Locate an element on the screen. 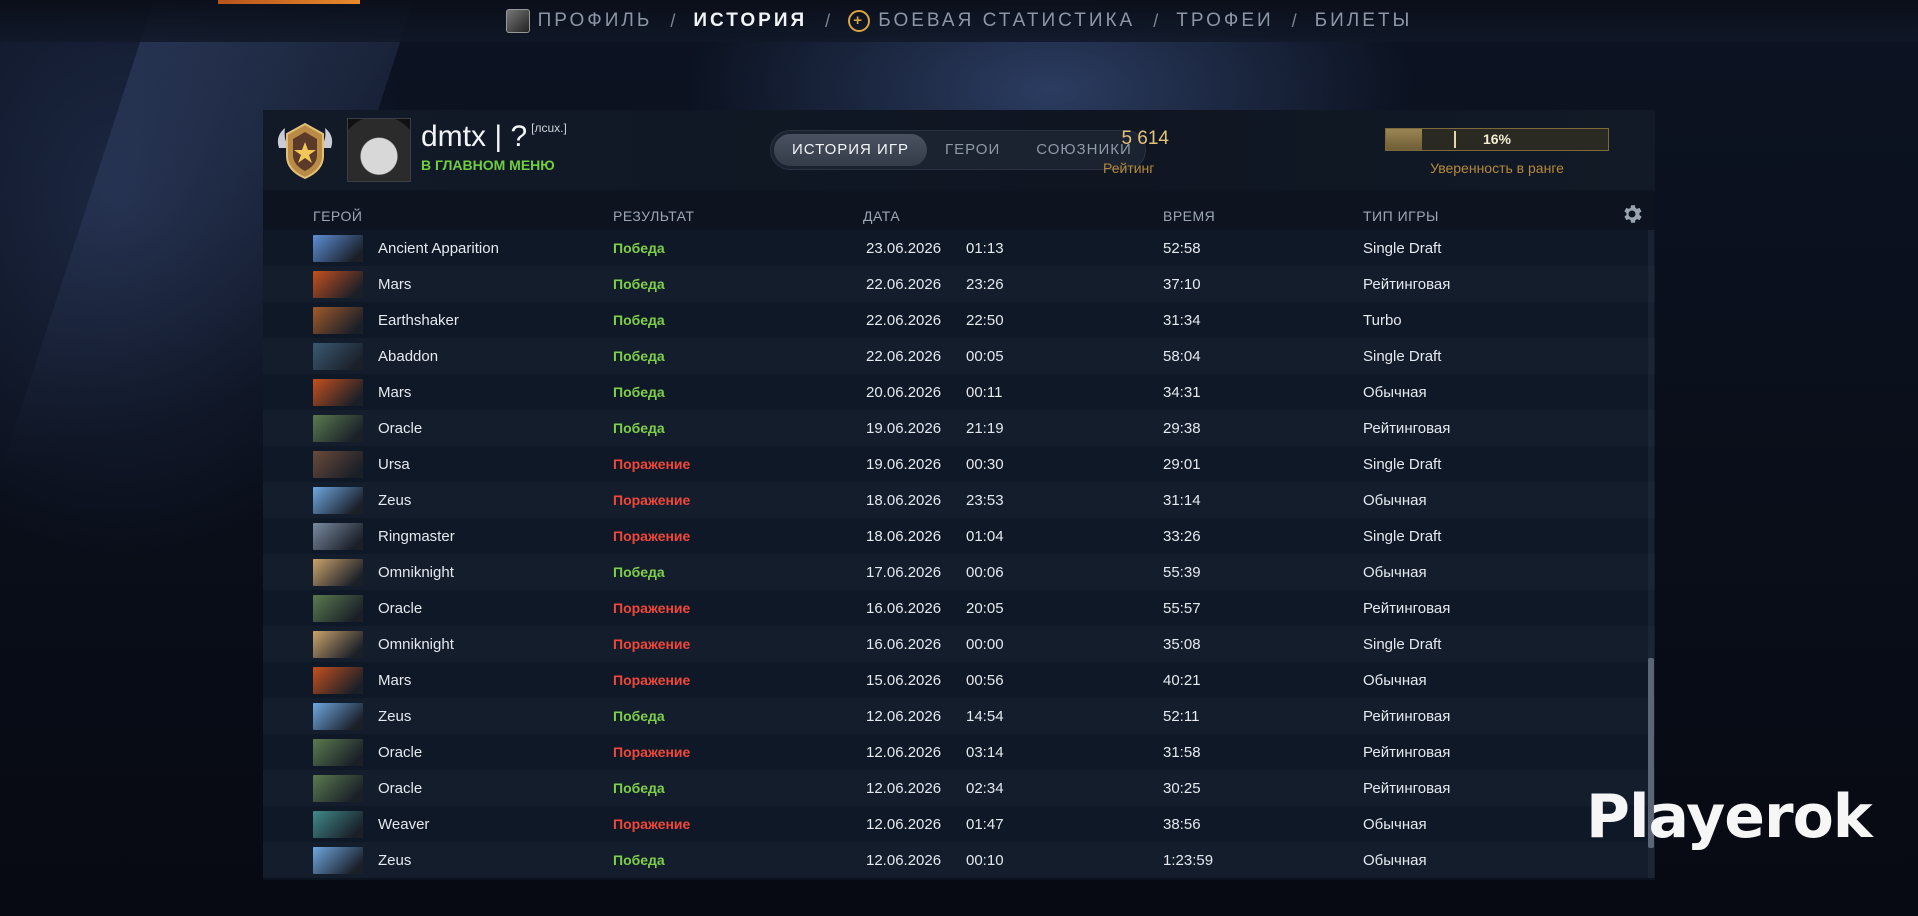 The height and width of the screenshot is (916, 1918). match-duration: 33:26 is located at coordinates (1182, 536).